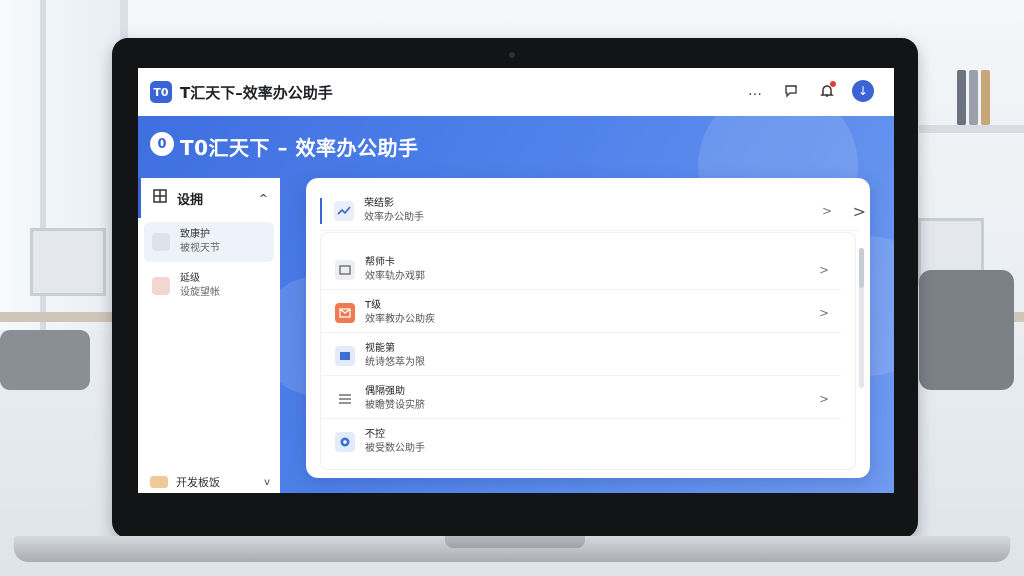 This screenshot has height=576, width=1024. What do you see at coordinates (161, 286) in the screenshot?
I see `calendar-icon` at bounding box center [161, 286].